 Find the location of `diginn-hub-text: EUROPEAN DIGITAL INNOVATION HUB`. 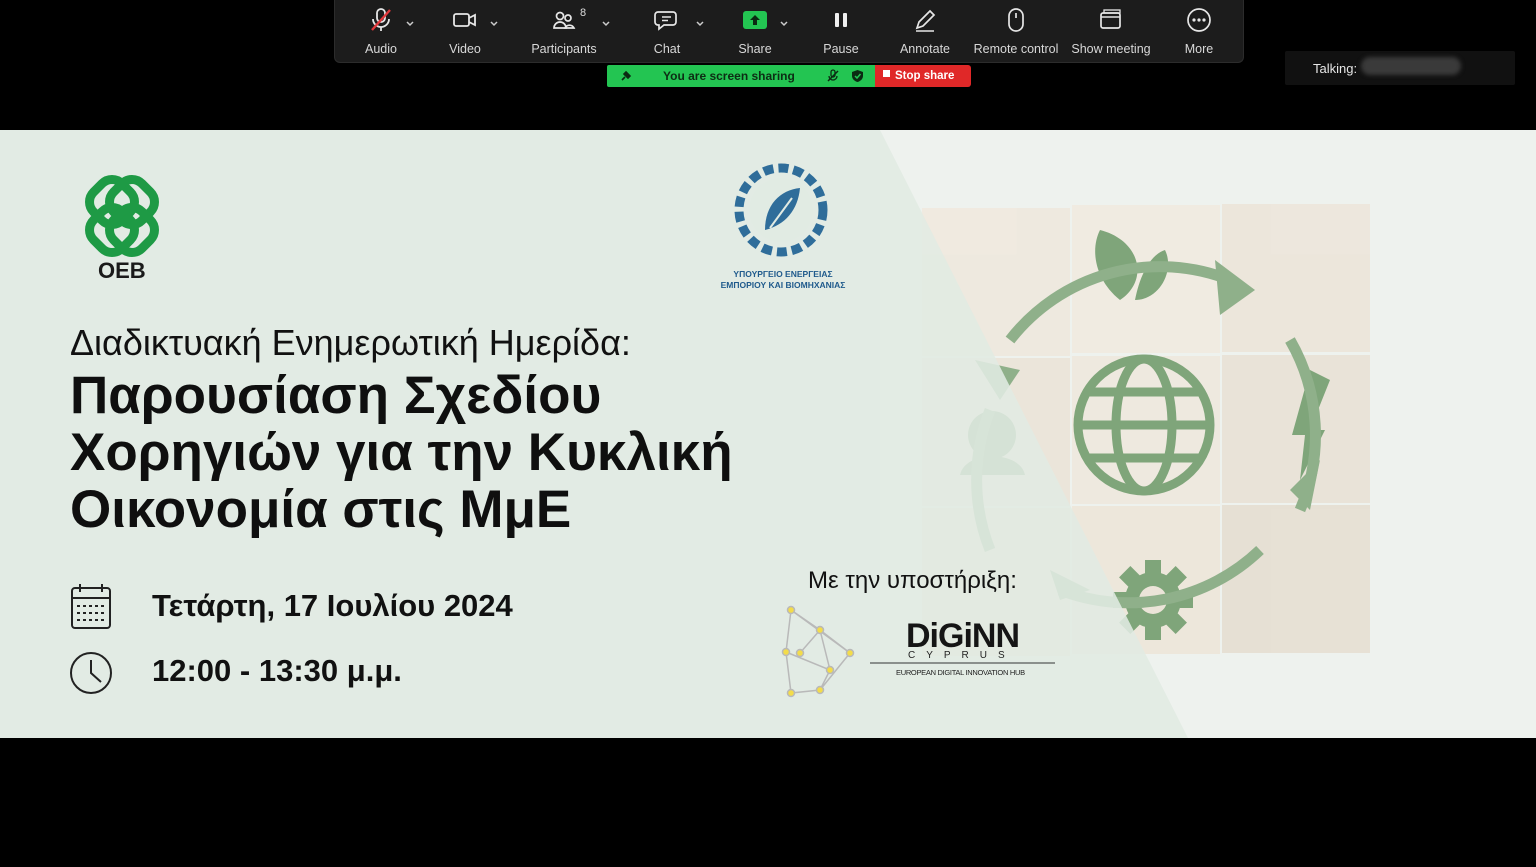

diginn-hub-text: EUROPEAN DIGITAL INNOVATION HUB is located at coordinates (960, 672).